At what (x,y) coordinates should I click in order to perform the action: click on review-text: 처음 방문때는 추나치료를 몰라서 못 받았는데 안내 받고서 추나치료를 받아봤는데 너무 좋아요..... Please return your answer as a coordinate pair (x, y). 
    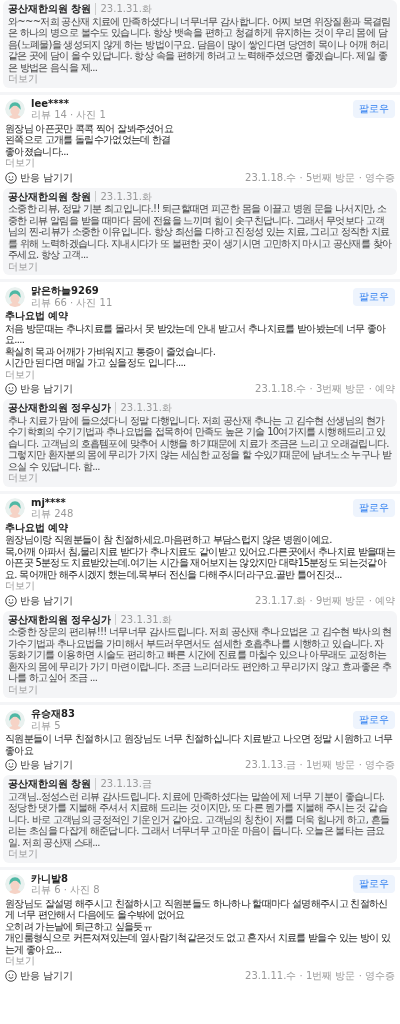
    Looking at the image, I should click on (195, 334).